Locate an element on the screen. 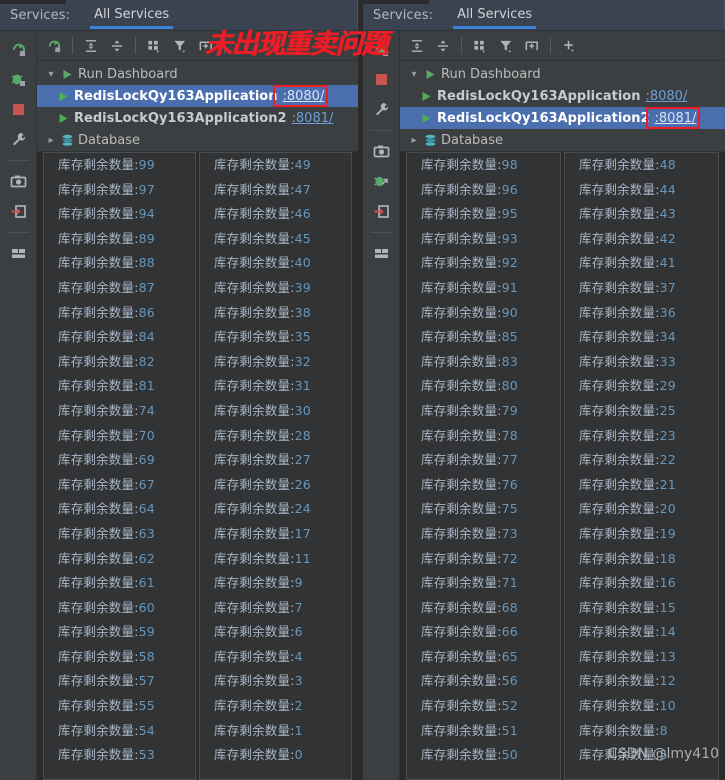 This screenshot has height=780, width=725. log-line: 库存剩余数量:40 is located at coordinates (275, 263).